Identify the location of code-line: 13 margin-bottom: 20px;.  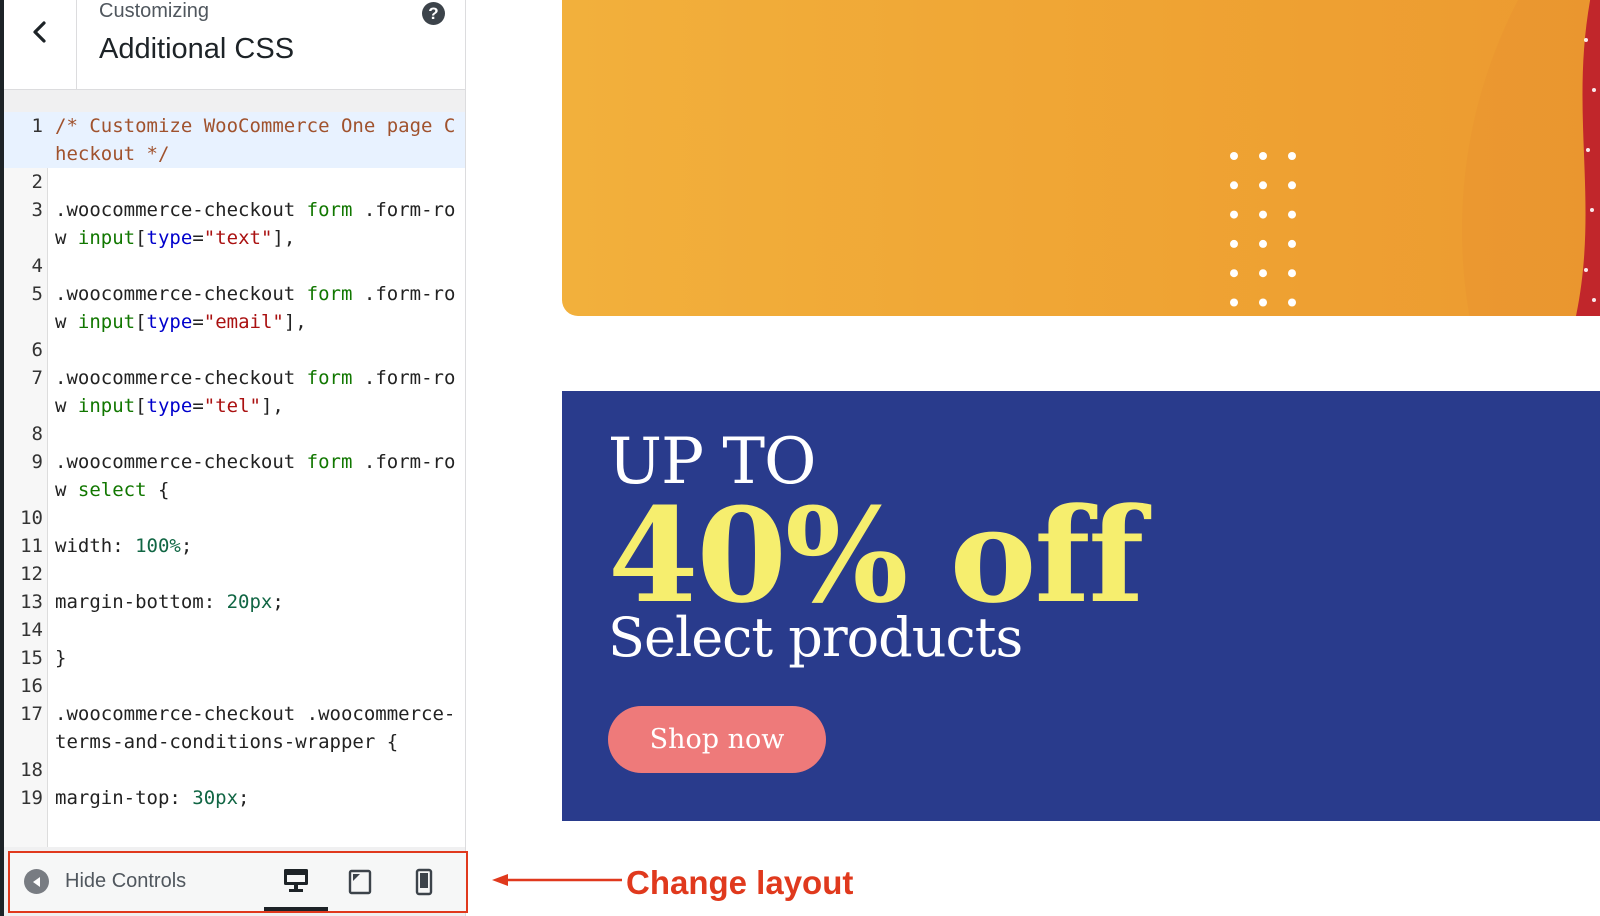
(234, 602).